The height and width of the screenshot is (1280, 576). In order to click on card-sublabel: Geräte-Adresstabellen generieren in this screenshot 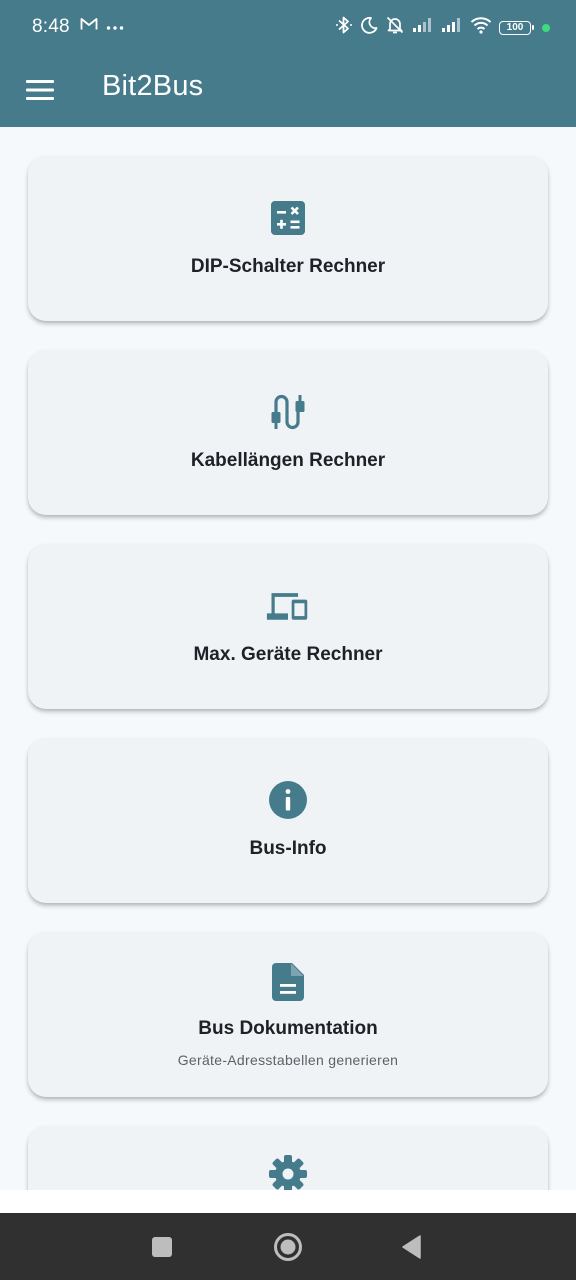, I will do `click(288, 1060)`.